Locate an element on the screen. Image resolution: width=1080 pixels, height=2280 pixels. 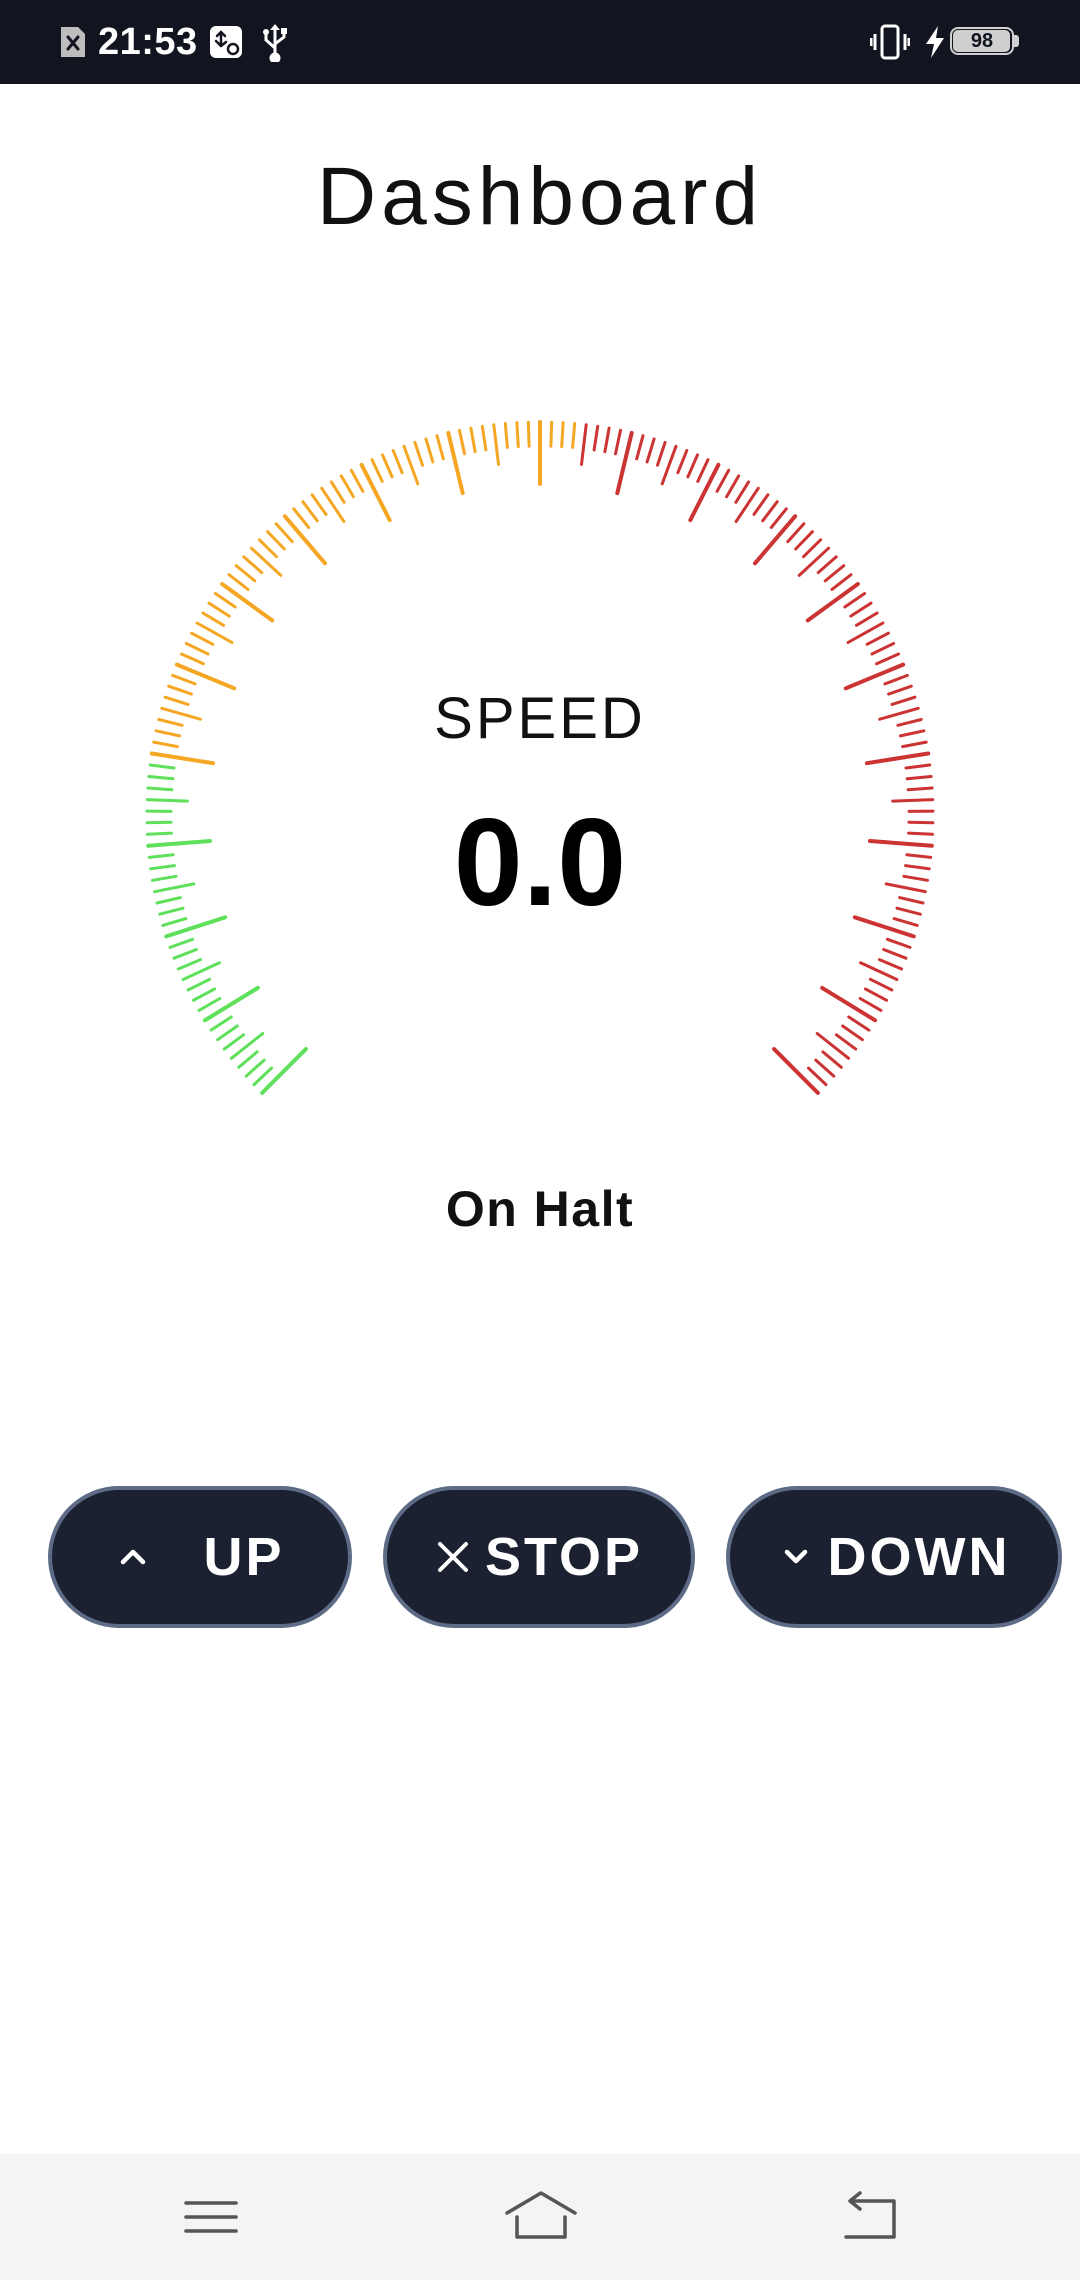
battery-level: 98 is located at coordinates (982, 41).